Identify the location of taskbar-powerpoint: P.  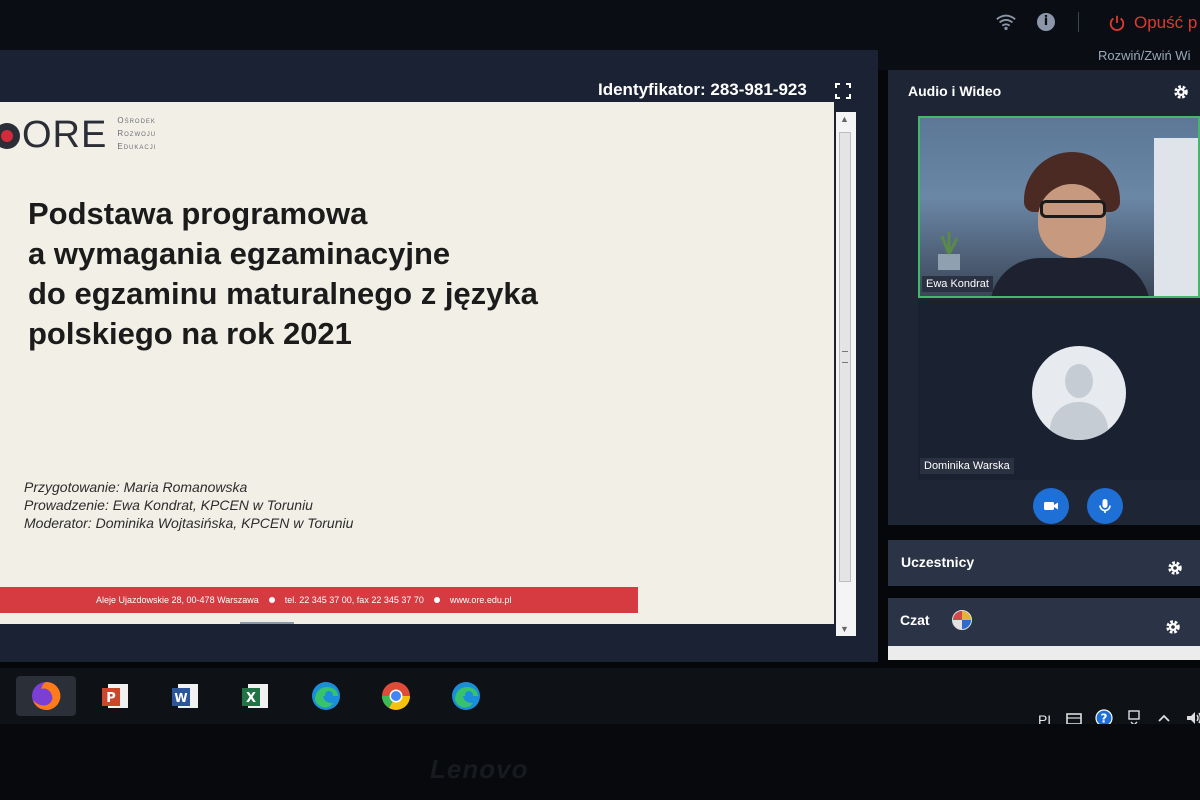
(116, 696).